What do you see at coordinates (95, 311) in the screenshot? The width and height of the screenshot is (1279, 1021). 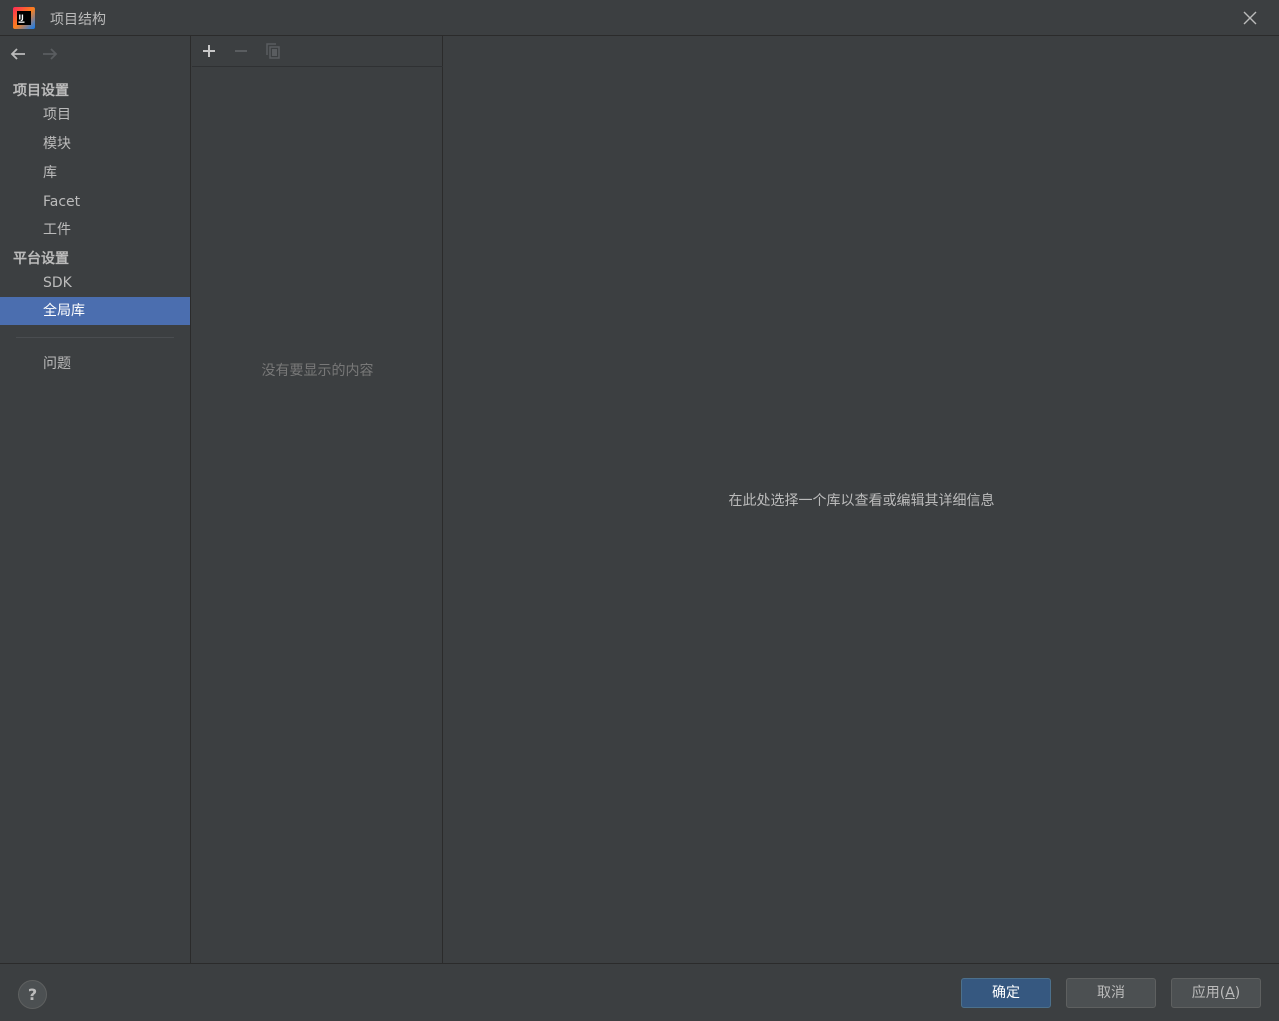 I see `sidebar-item-global-libraries: 全局库` at bounding box center [95, 311].